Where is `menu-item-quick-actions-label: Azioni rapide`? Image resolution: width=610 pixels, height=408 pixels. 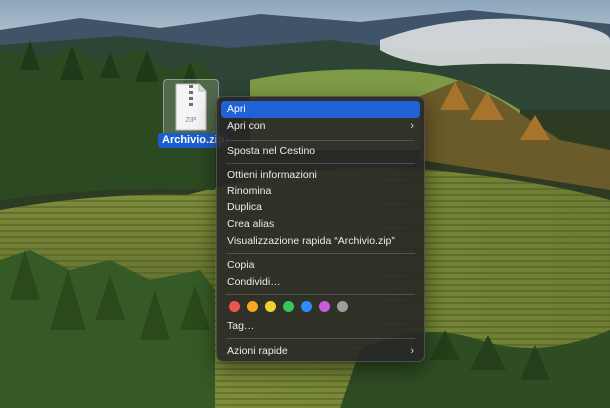
menu-item-quick-actions-label: Azioni rapide is located at coordinates (257, 351).